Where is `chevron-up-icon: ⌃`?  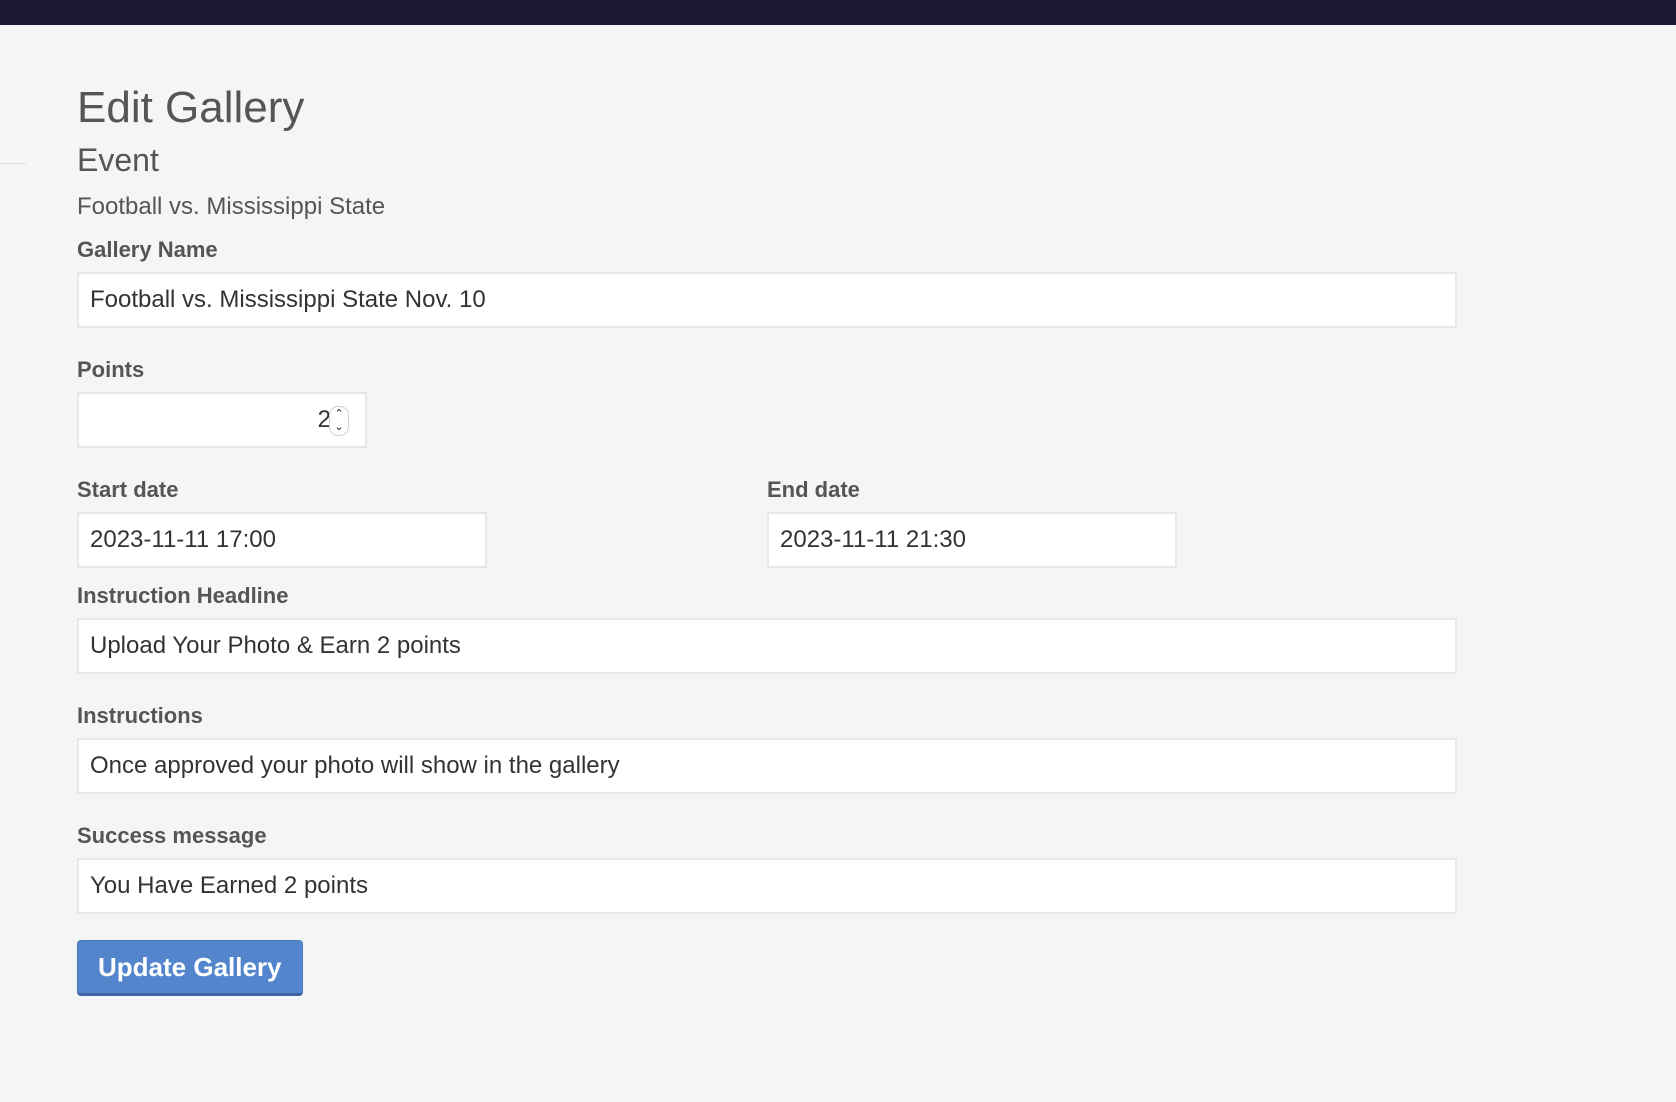 chevron-up-icon: ⌃ is located at coordinates (339, 413).